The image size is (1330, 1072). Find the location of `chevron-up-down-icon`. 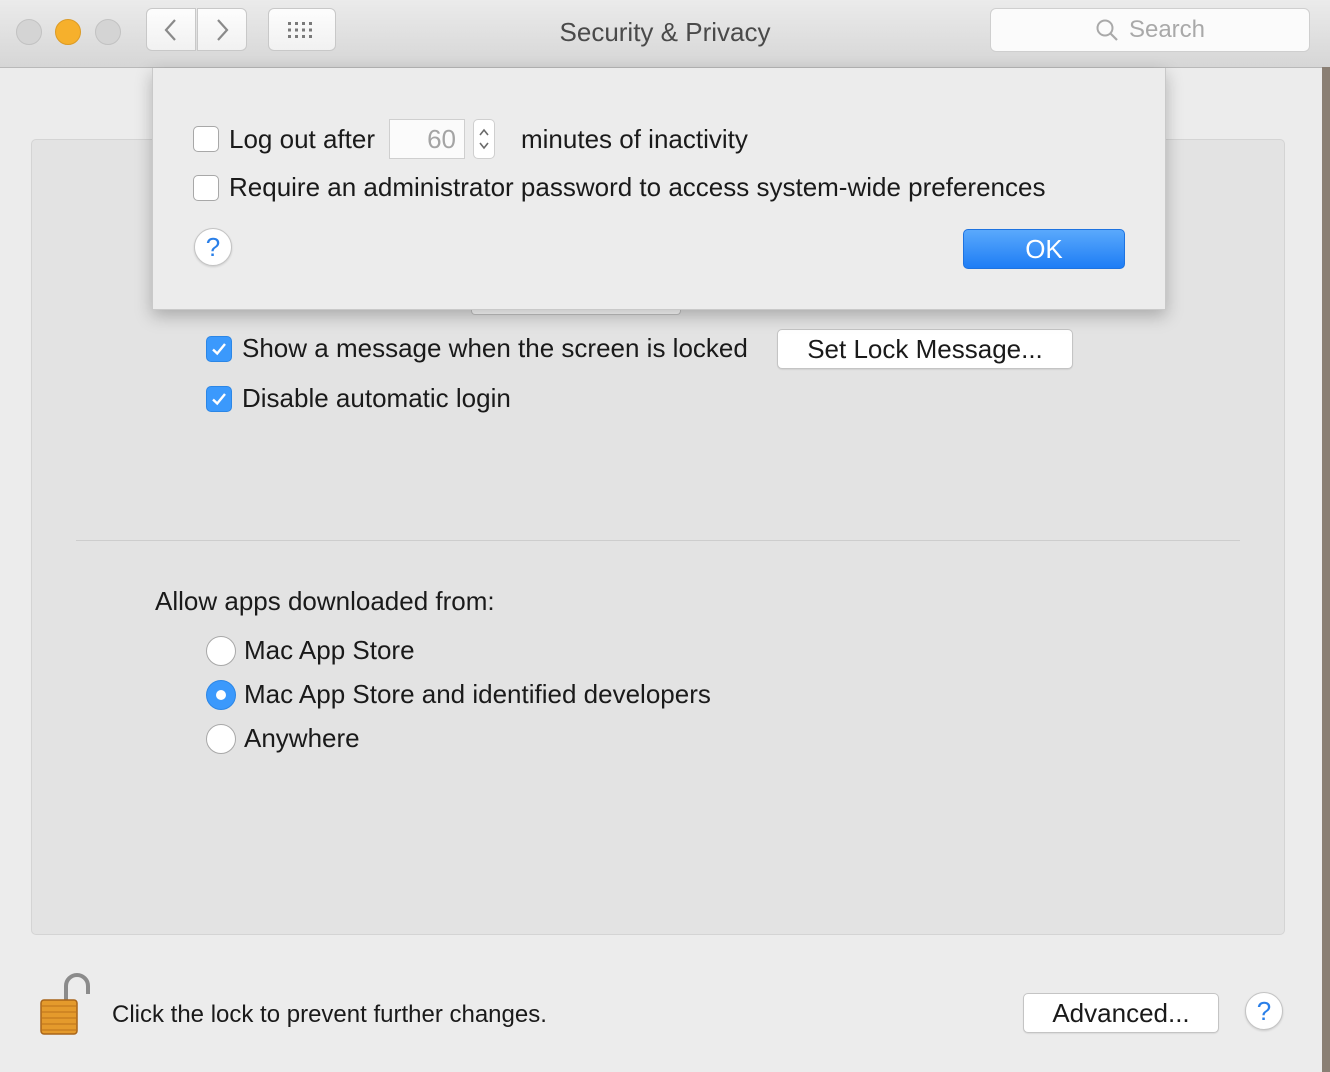

chevron-up-down-icon is located at coordinates (484, 139).